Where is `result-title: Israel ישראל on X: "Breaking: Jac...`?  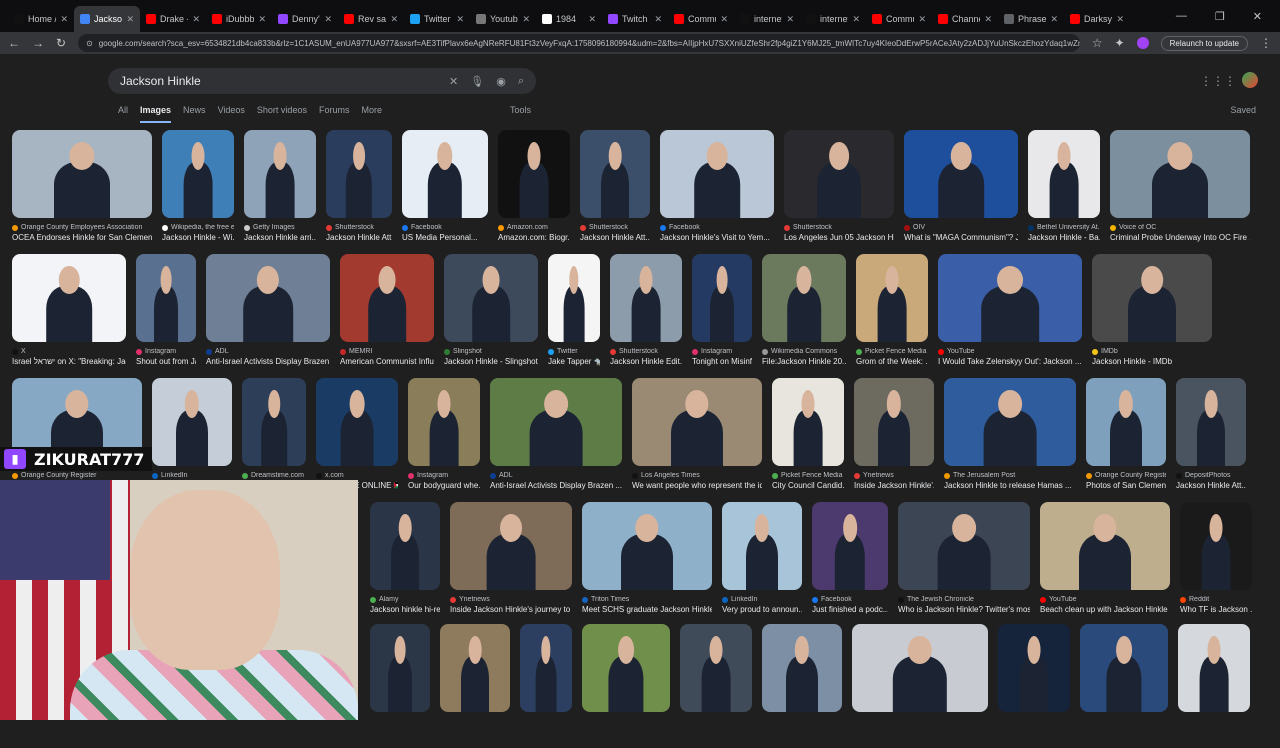
result-title: Israel ישראל on X: "Breaking: Jac... is located at coordinates (69, 361).